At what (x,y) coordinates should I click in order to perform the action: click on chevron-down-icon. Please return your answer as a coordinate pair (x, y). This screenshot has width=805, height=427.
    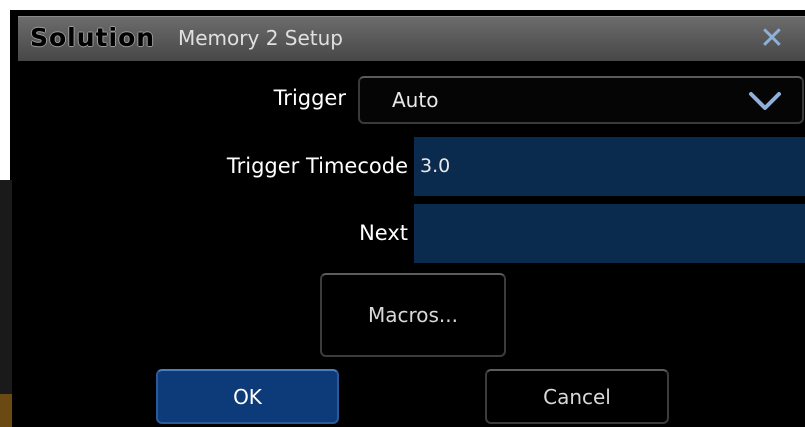
    Looking at the image, I should click on (765, 101).